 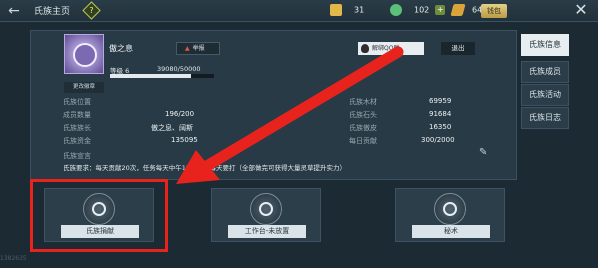 What do you see at coordinates (13, 258) in the screenshot?
I see `player-id: 1382635` at bounding box center [13, 258].